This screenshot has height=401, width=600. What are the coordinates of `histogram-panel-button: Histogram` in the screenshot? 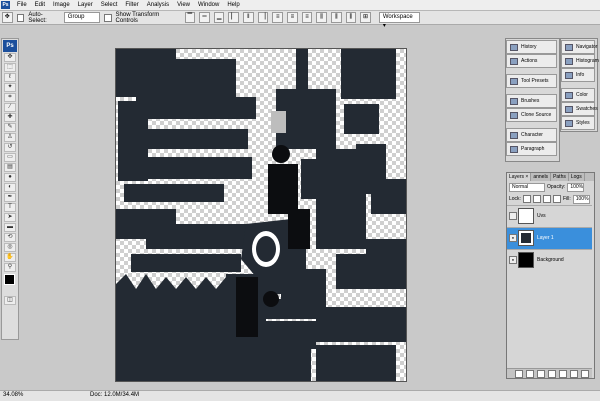 It's located at (580, 61).